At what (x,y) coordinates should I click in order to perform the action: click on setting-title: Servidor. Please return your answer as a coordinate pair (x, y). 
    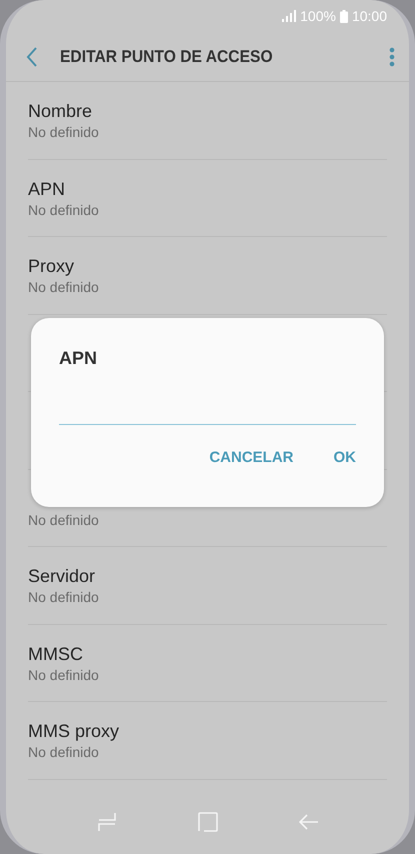
    Looking at the image, I should click on (207, 576).